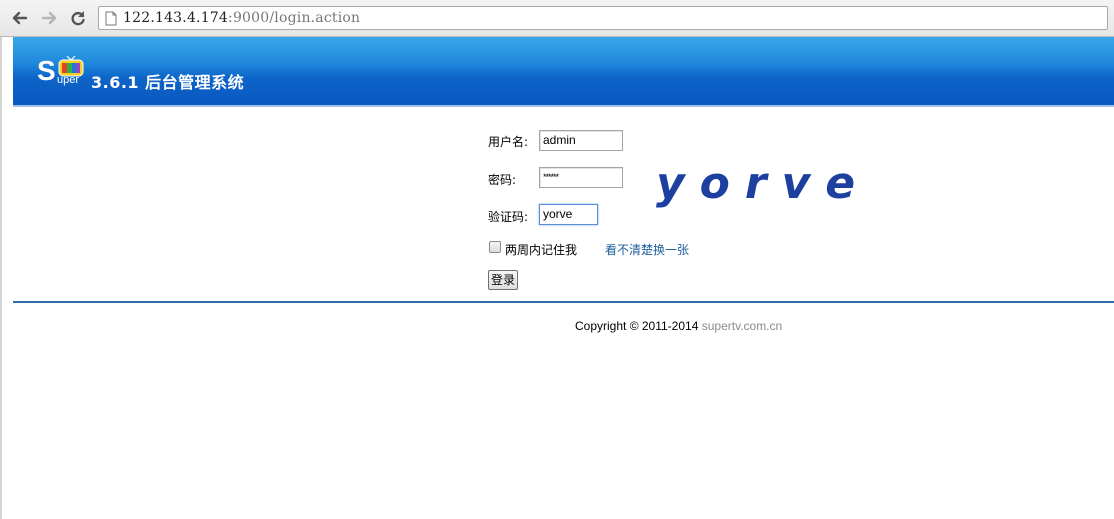 This screenshot has width=1114, height=519. I want to click on forward-arrow-icon, so click(49, 18).